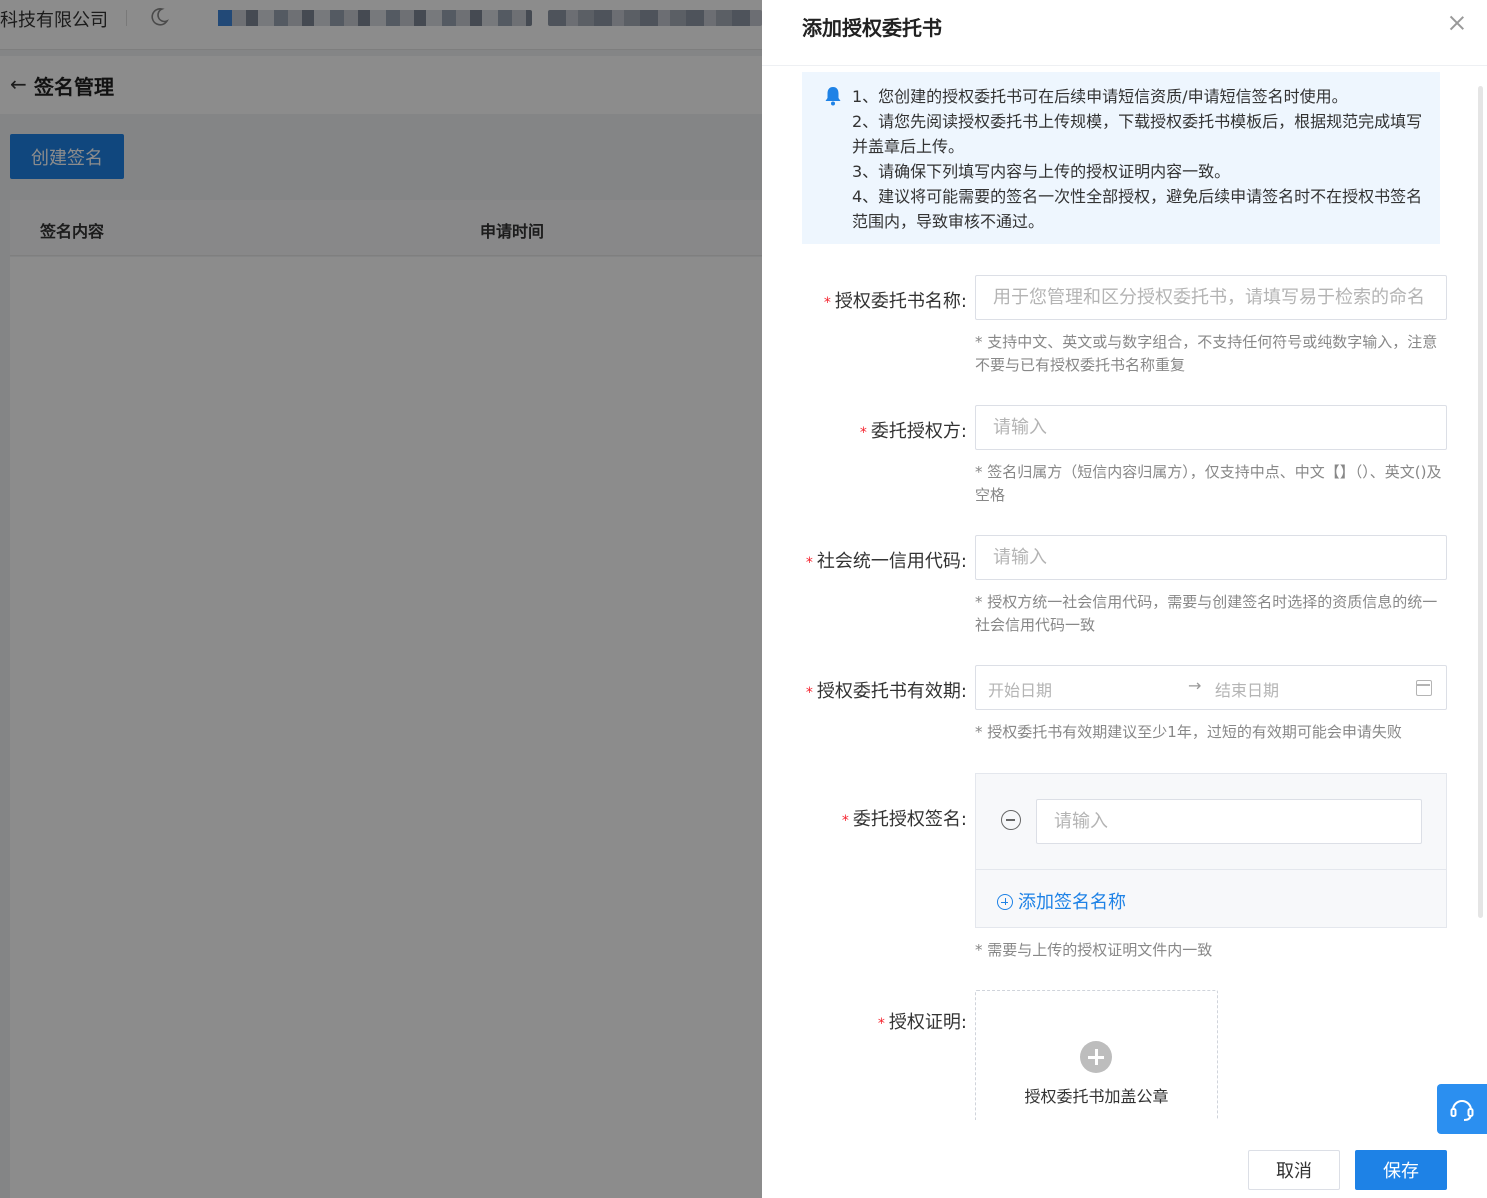 The height and width of the screenshot is (1198, 1487). I want to click on upload-label: 授权委托书加盖公章, so click(1096, 1096).